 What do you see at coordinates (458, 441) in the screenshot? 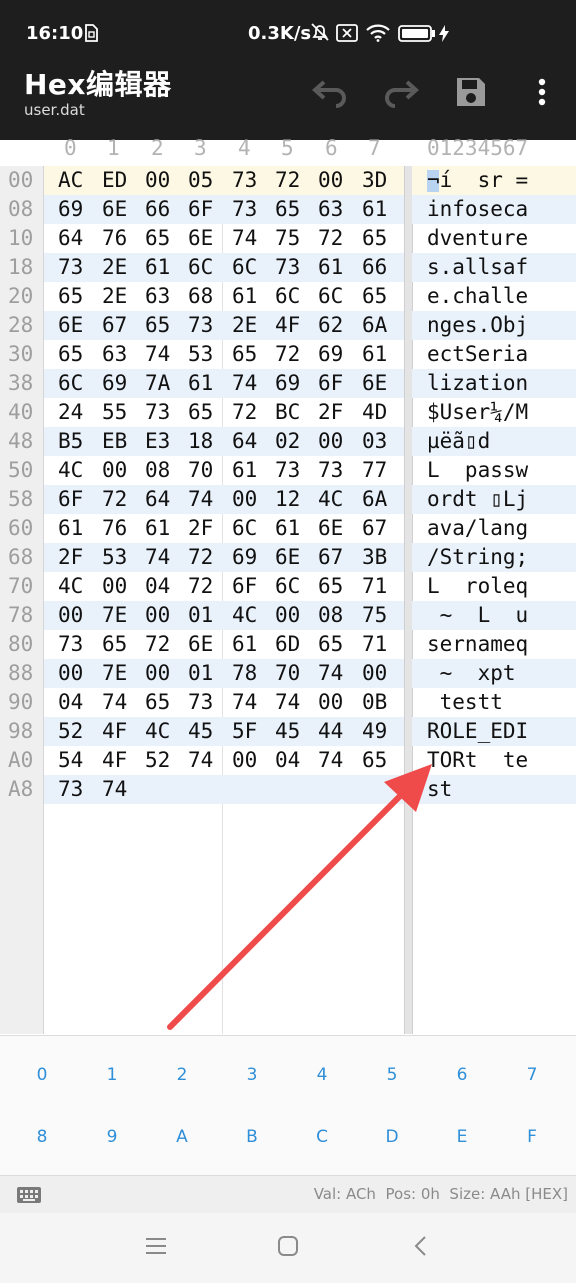
I see `ascii-text: µëã▯d` at bounding box center [458, 441].